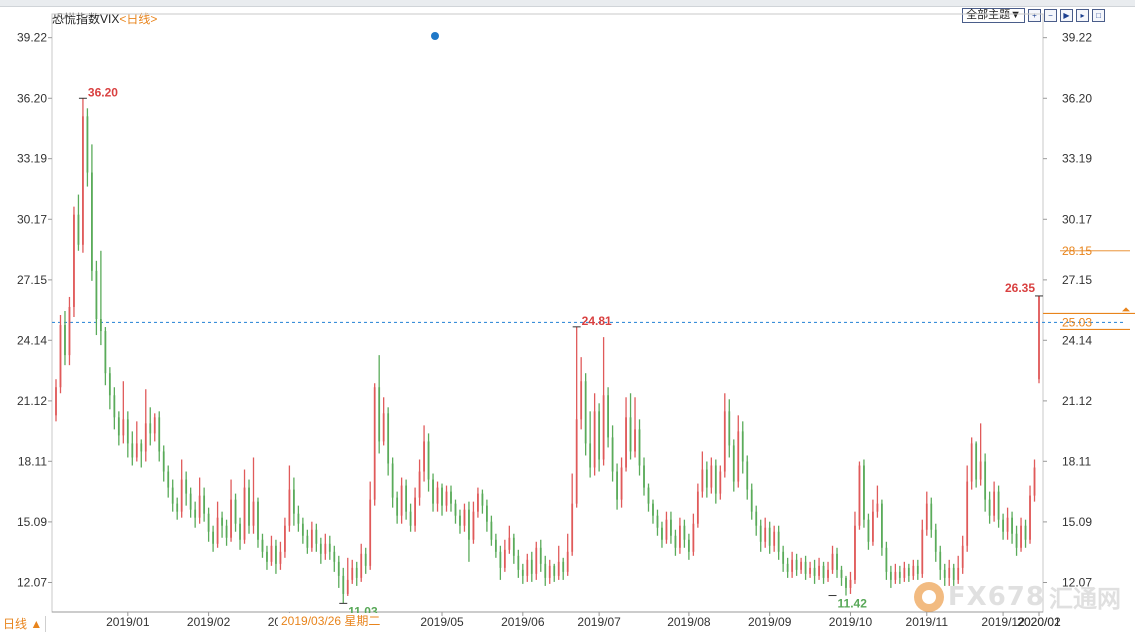 The height and width of the screenshot is (634, 1135). What do you see at coordinates (523, 622) in the screenshot?
I see `x-tick-label: 2019/06` at bounding box center [523, 622].